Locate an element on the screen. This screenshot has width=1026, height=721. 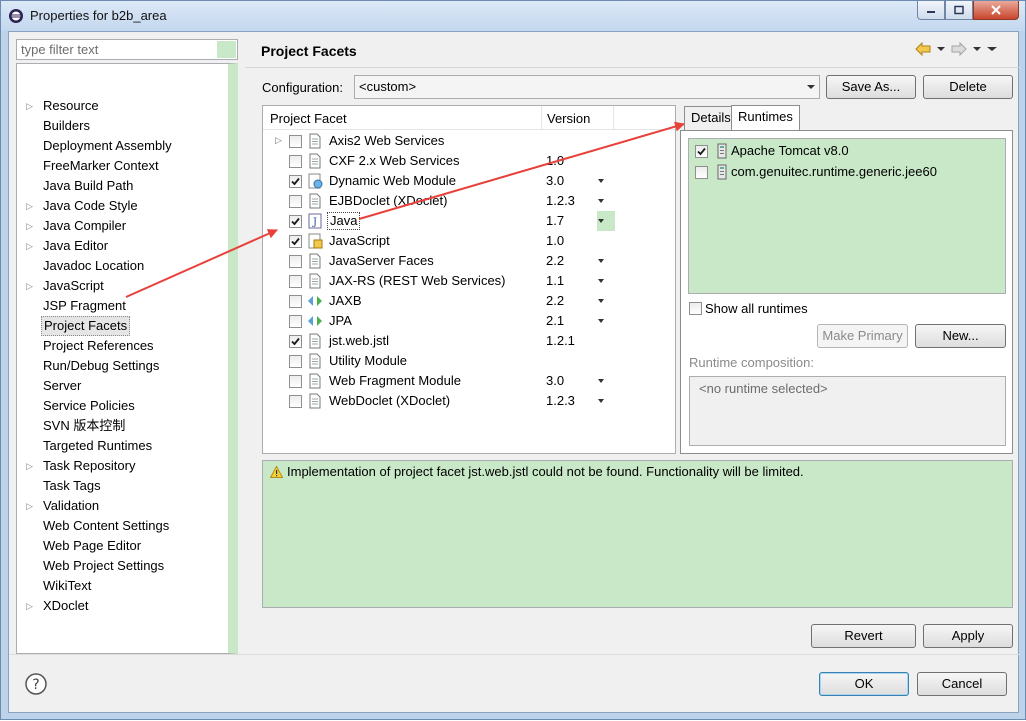
sidebar-item-label: FreeMarker Context is located at coordinates (101, 165).